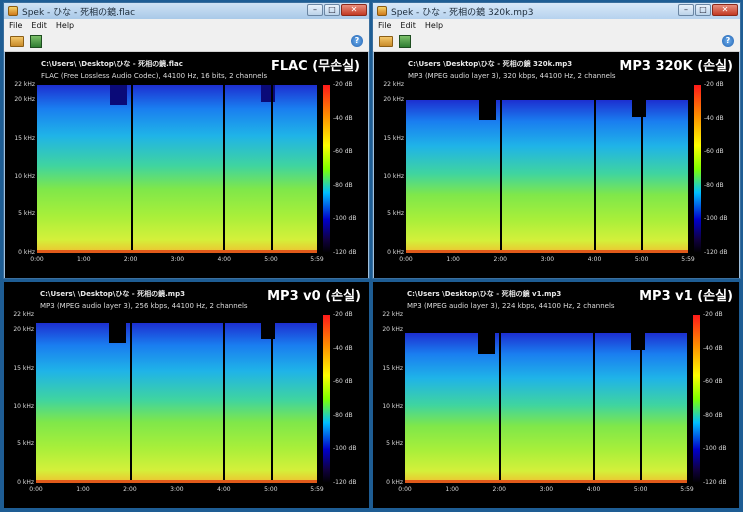 This screenshot has width=743, height=512. What do you see at coordinates (186, 11) in the screenshot?
I see `title-bar: Spek - ひな - 死相の鏡.flac – □ ✕` at bounding box center [186, 11].